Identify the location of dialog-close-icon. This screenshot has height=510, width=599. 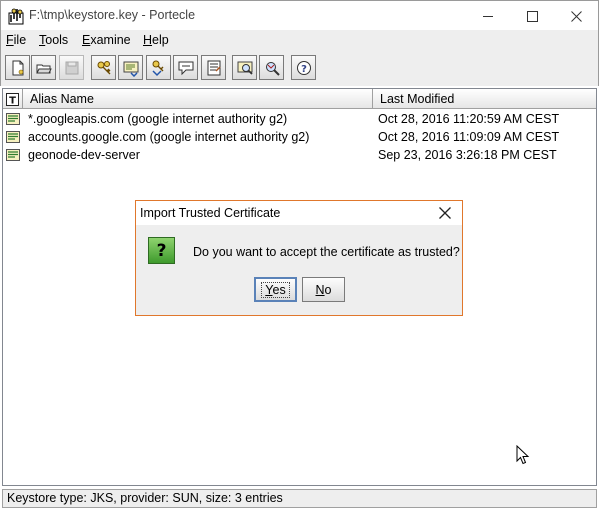
(445, 213).